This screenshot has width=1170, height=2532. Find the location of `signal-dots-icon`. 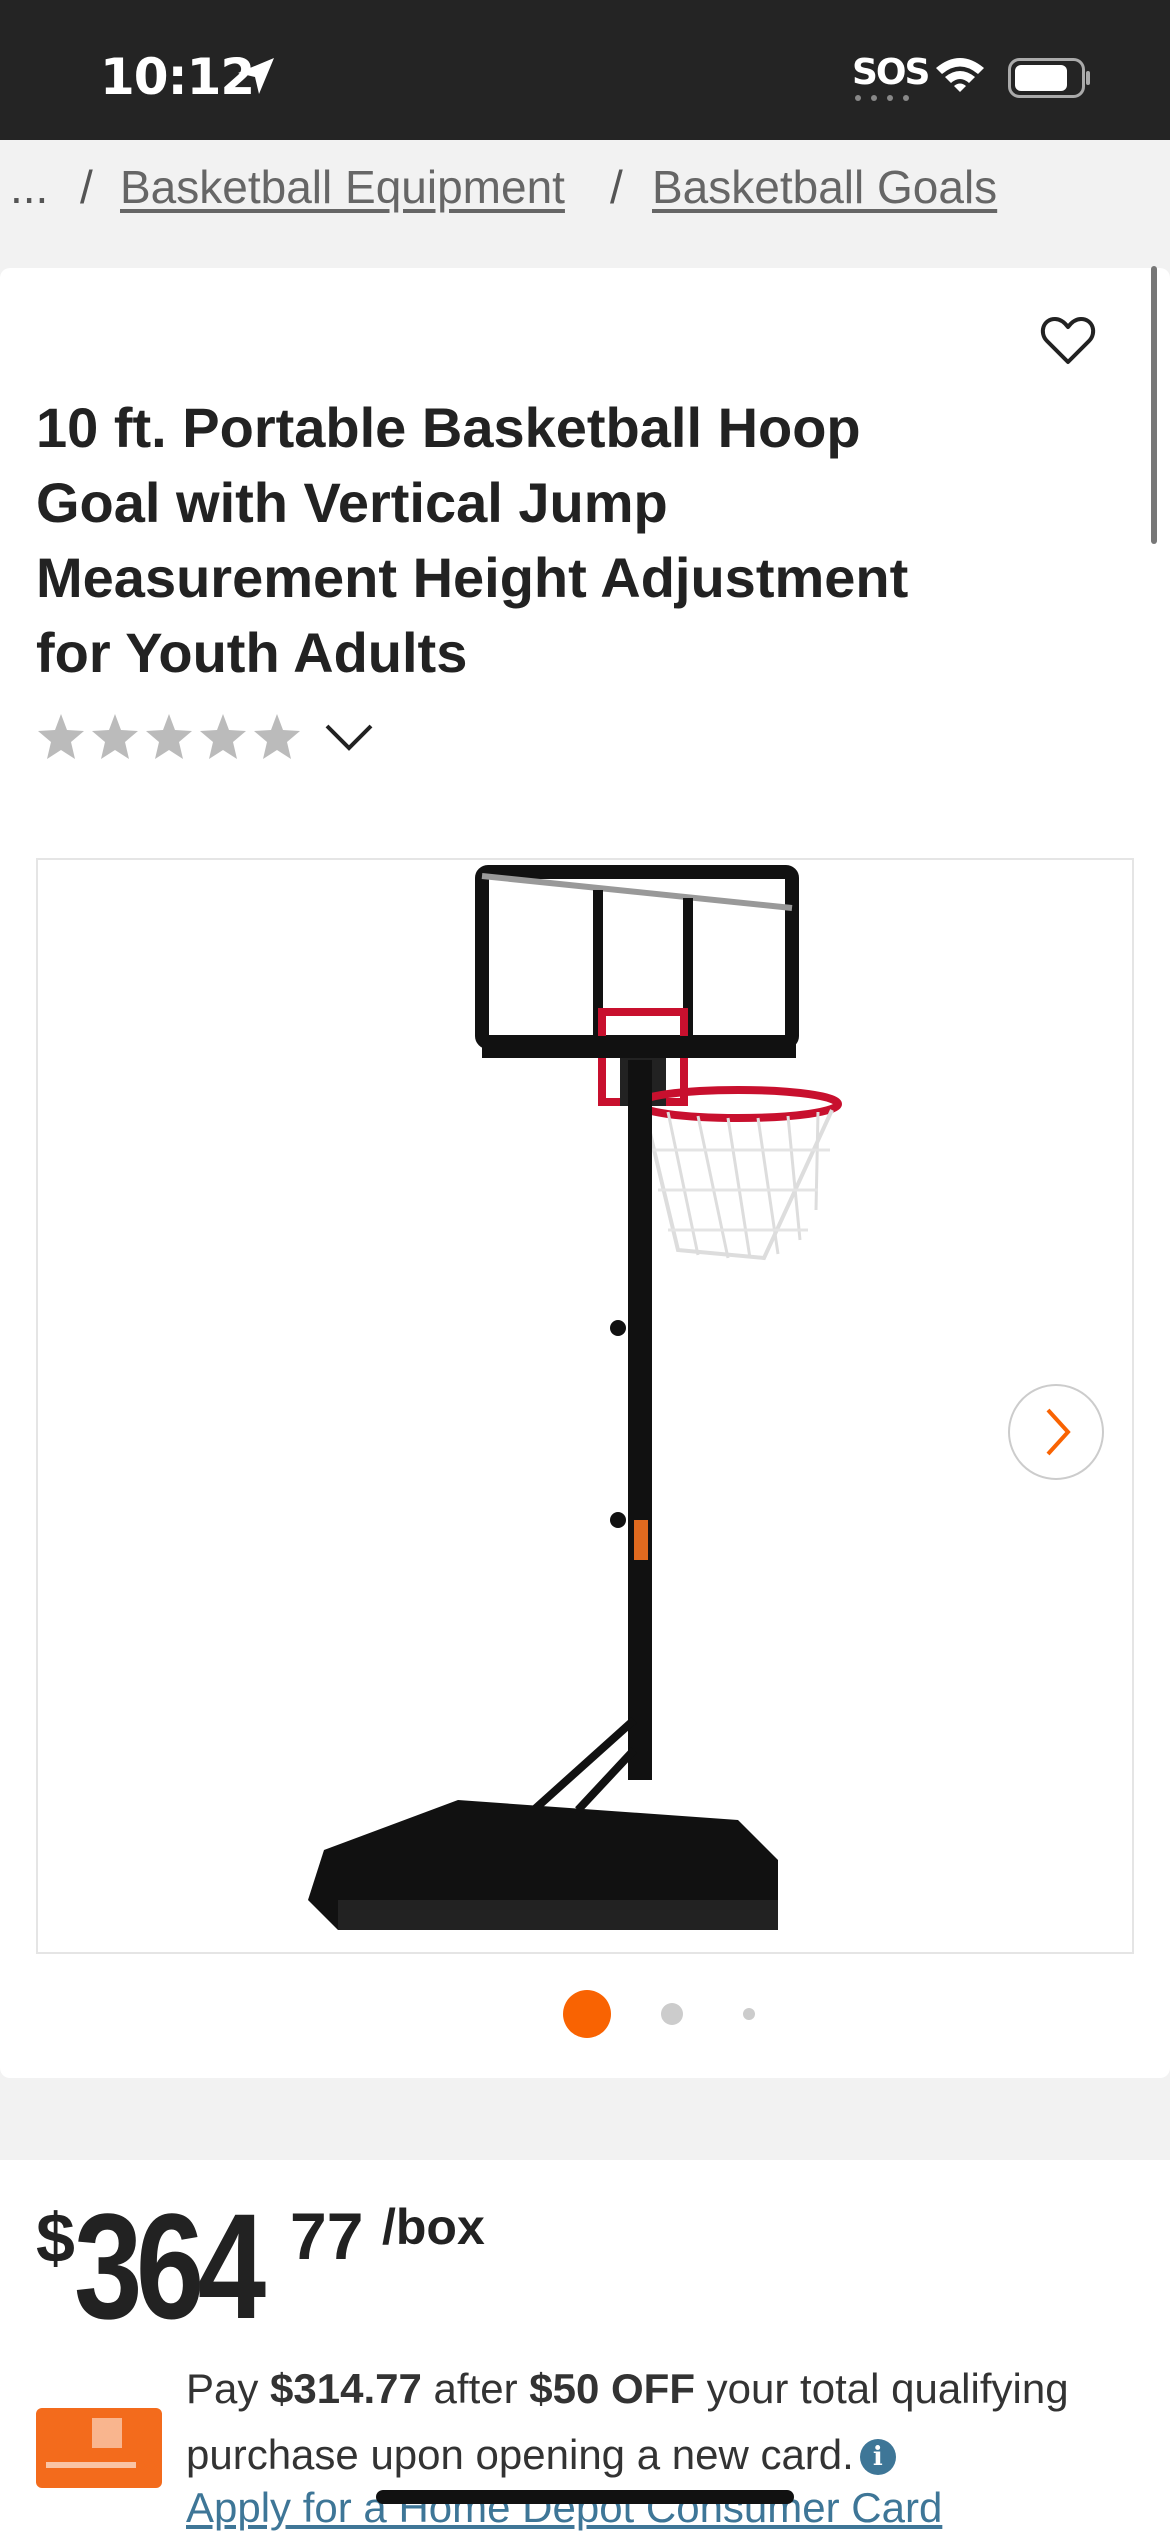

signal-dots-icon is located at coordinates (882, 98).